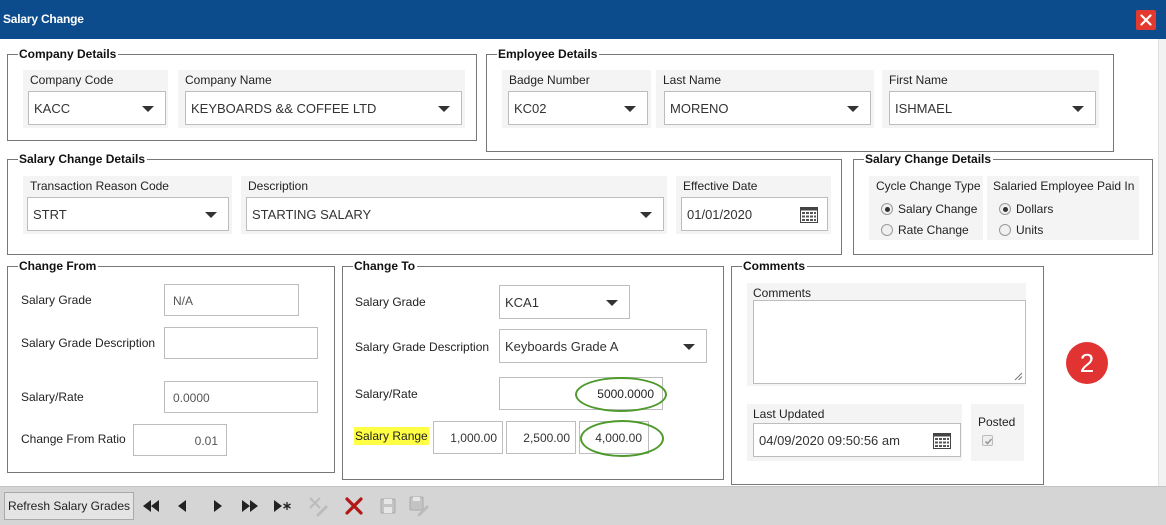 The width and height of the screenshot is (1166, 525). Describe the element at coordinates (583, 19) in the screenshot. I see `title-bar: Salary Change` at that location.